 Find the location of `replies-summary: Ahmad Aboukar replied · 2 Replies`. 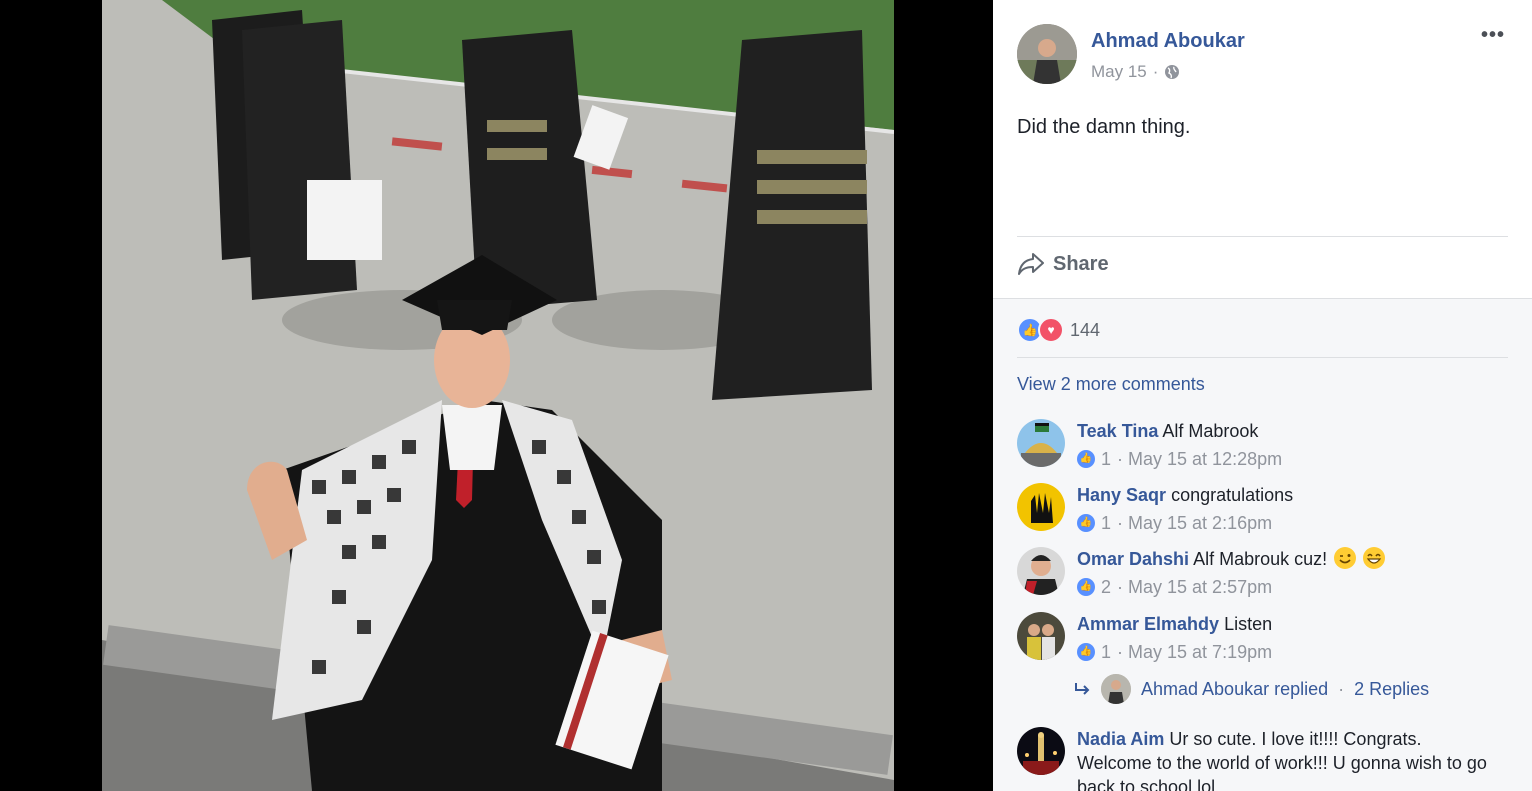

replies-summary: Ahmad Aboukar replied · 2 Replies is located at coordinates (1251, 689).